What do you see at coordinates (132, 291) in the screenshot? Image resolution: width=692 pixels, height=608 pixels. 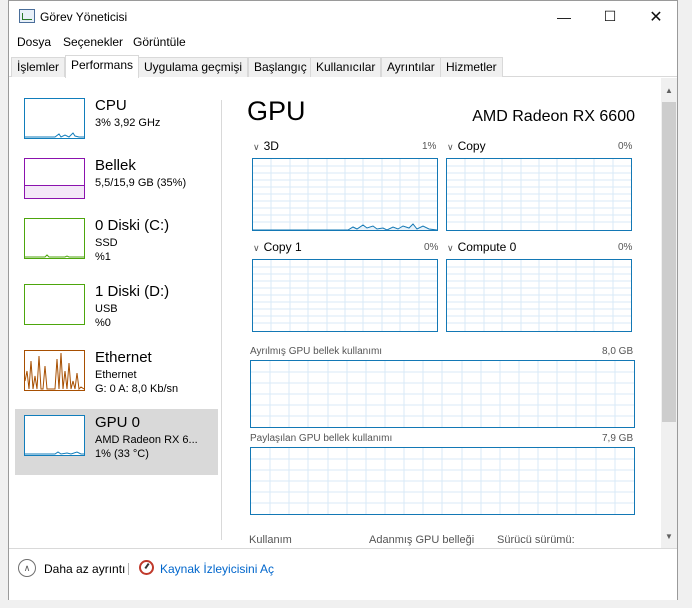 I see `sidebar-title: 1 Diski (D:)` at bounding box center [132, 291].